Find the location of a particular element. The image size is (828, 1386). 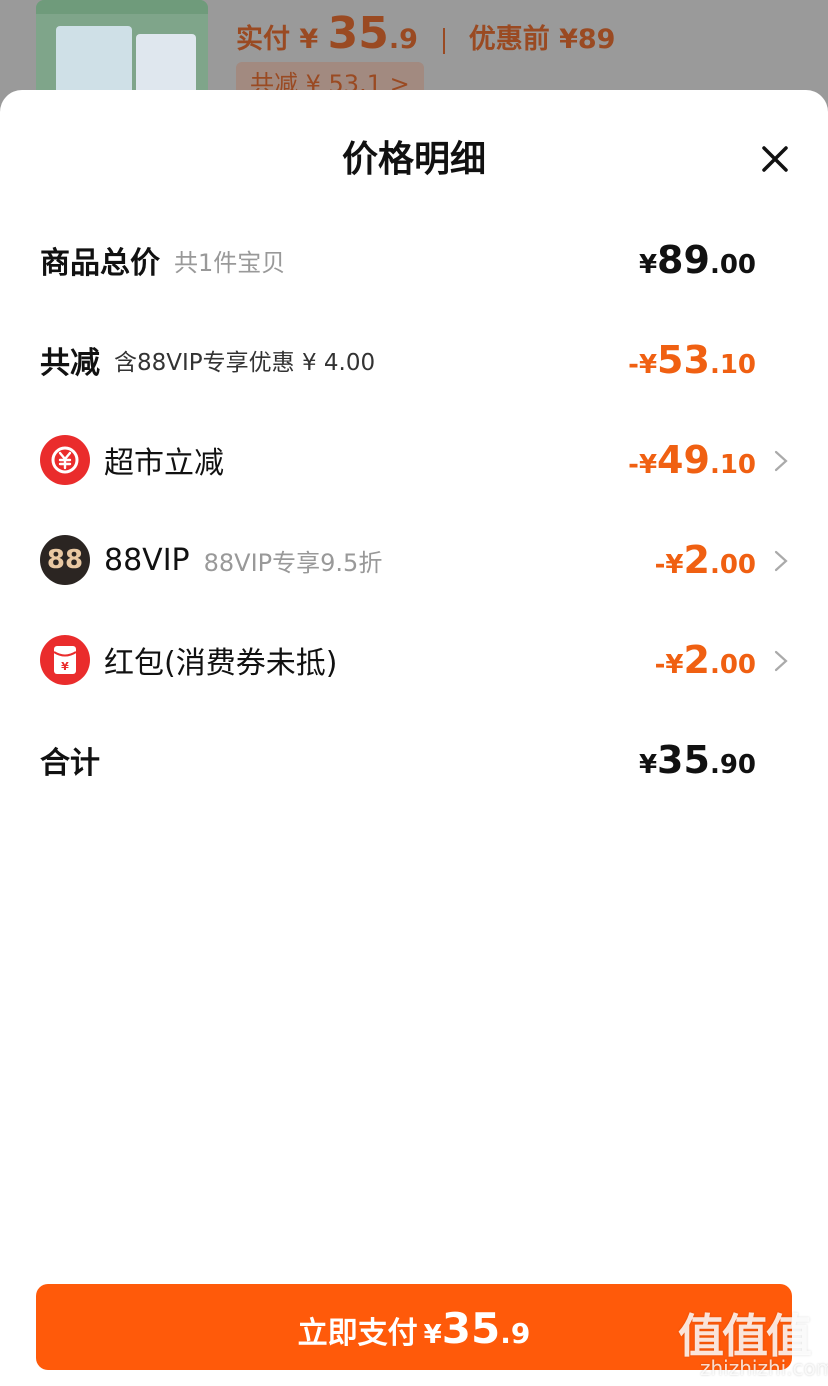

goods-count-label: 共1件宝贝 is located at coordinates (230, 262).